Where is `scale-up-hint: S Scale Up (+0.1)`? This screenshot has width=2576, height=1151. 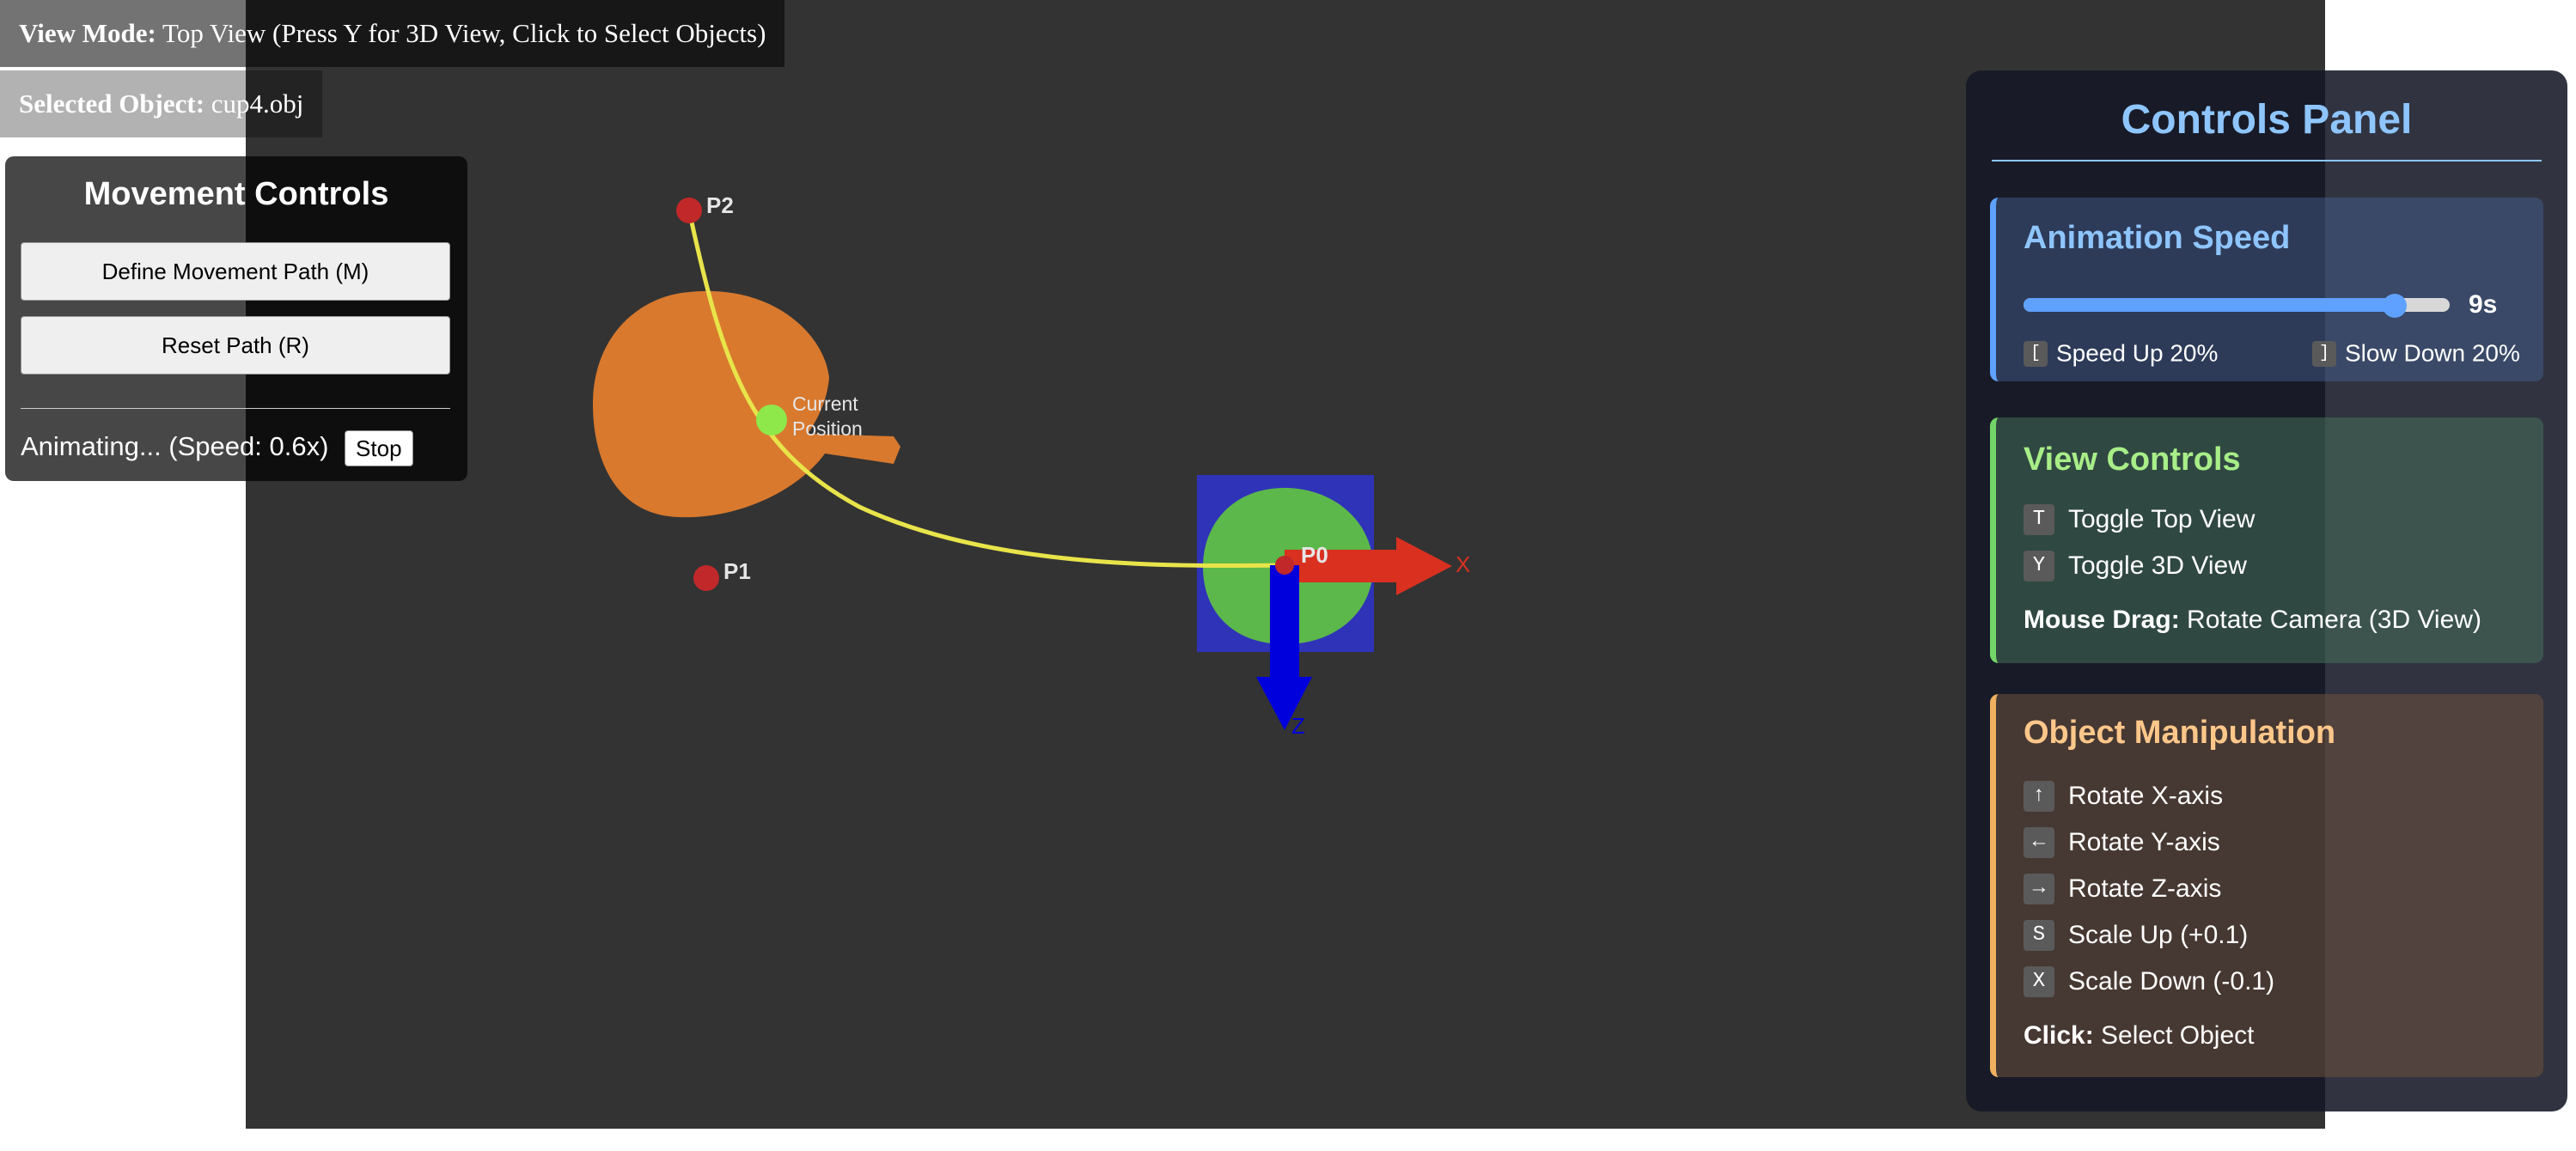
scale-up-hint: S Scale Up (+0.1) is located at coordinates (2136, 935).